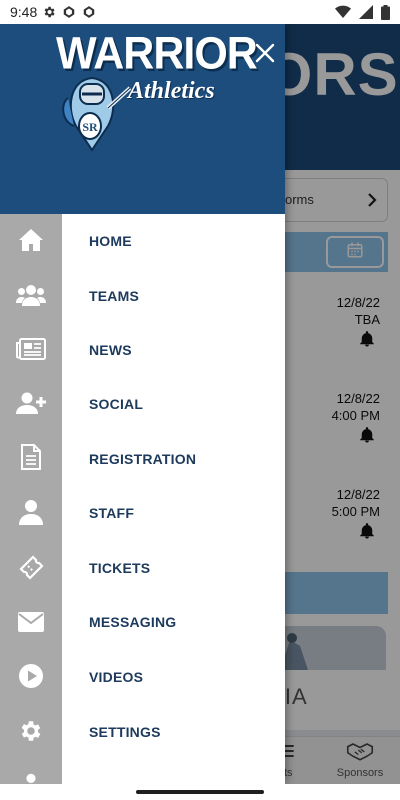 This screenshot has height=800, width=400. Describe the element at coordinates (173, 242) in the screenshot. I see `menu-item-home: HOME` at that location.